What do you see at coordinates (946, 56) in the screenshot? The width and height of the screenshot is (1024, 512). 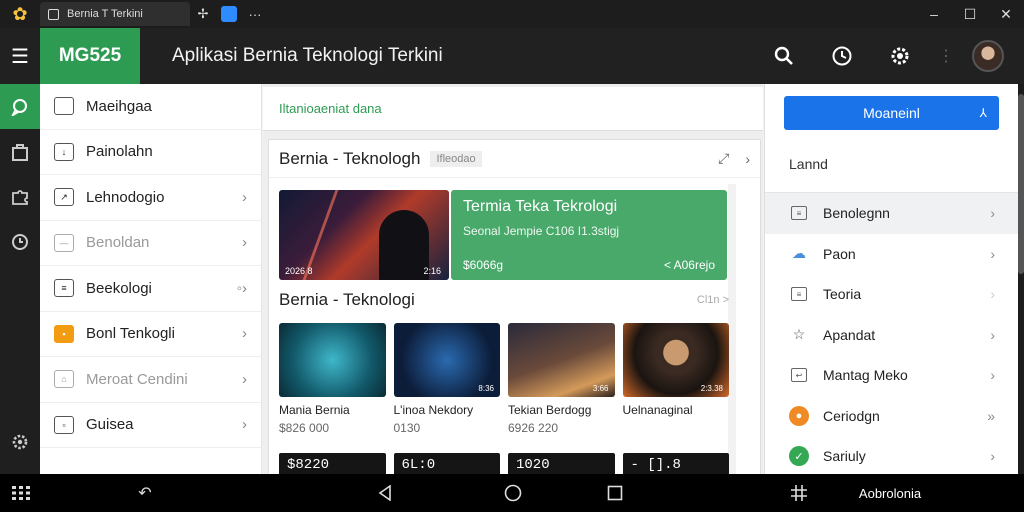 I see `overflow-menu-icon: ⋮` at bounding box center [946, 56].